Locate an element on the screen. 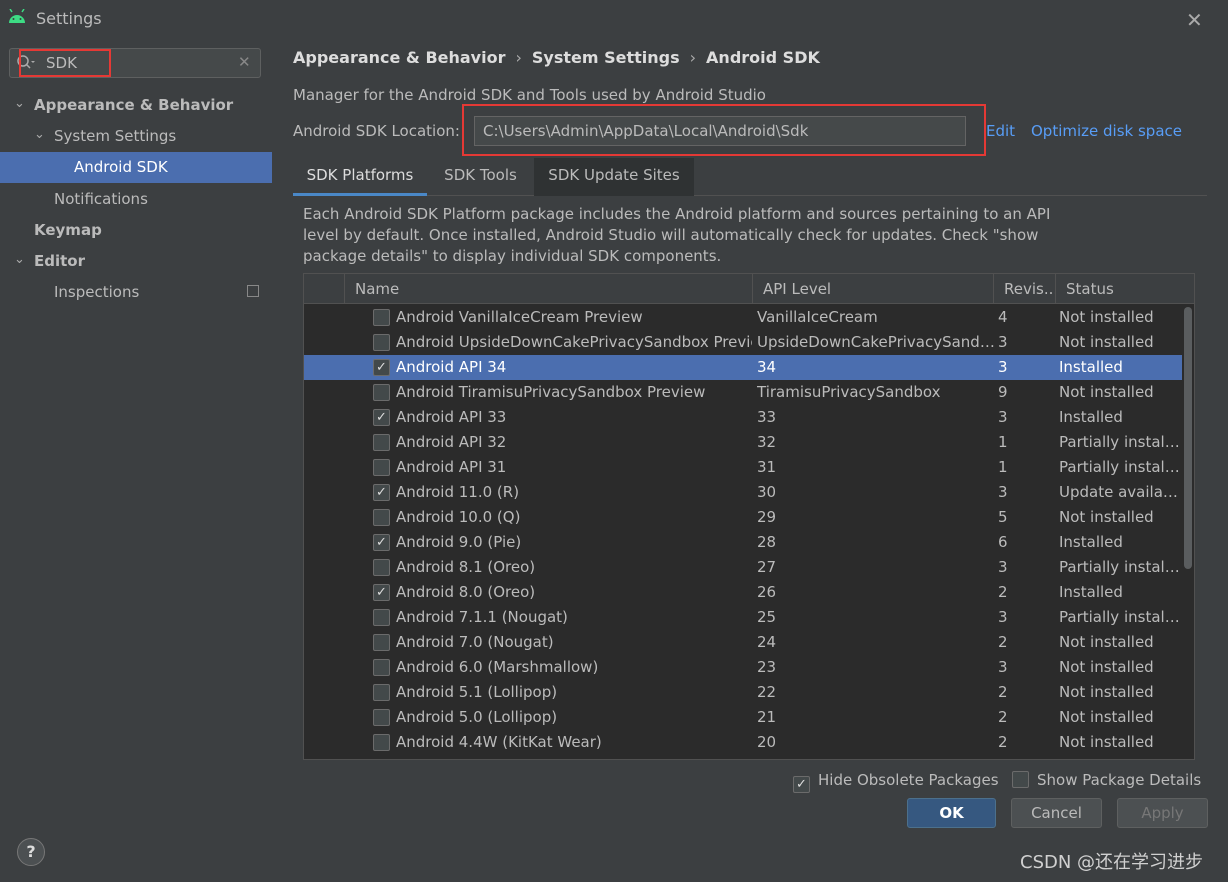  sidebar-item-notifications: Notifications is located at coordinates (136, 199).